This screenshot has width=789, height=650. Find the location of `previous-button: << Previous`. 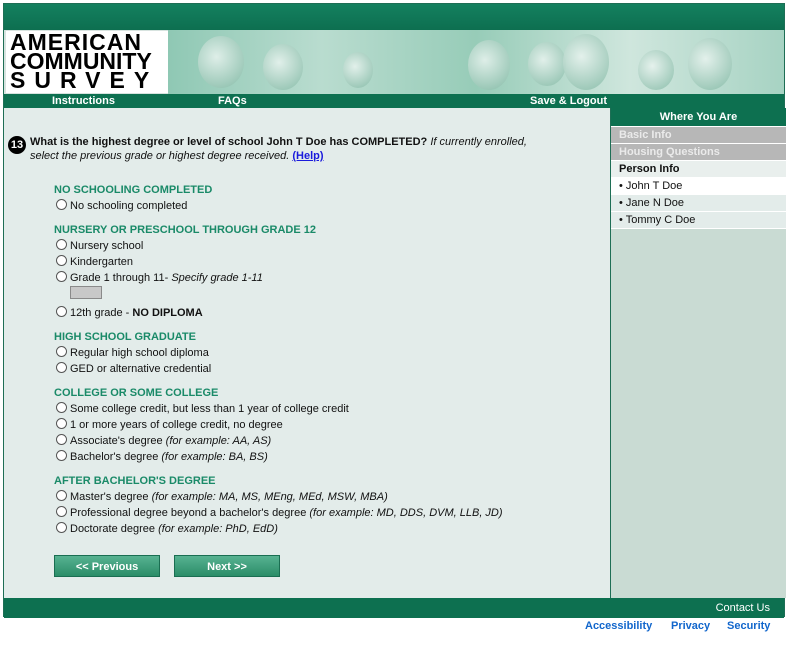

previous-button: << Previous is located at coordinates (107, 566).